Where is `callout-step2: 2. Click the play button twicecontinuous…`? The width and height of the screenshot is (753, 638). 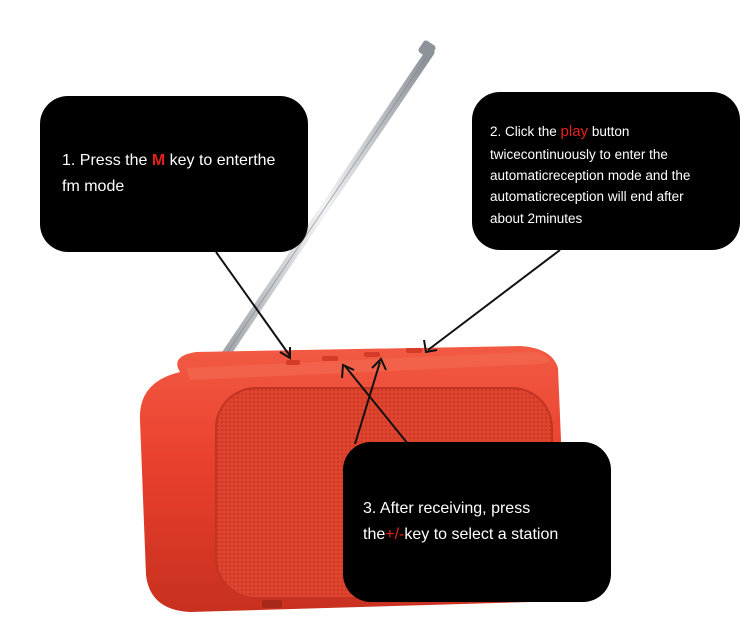
callout-step2: 2. Click the play button twicecontinuous… is located at coordinates (606, 171).